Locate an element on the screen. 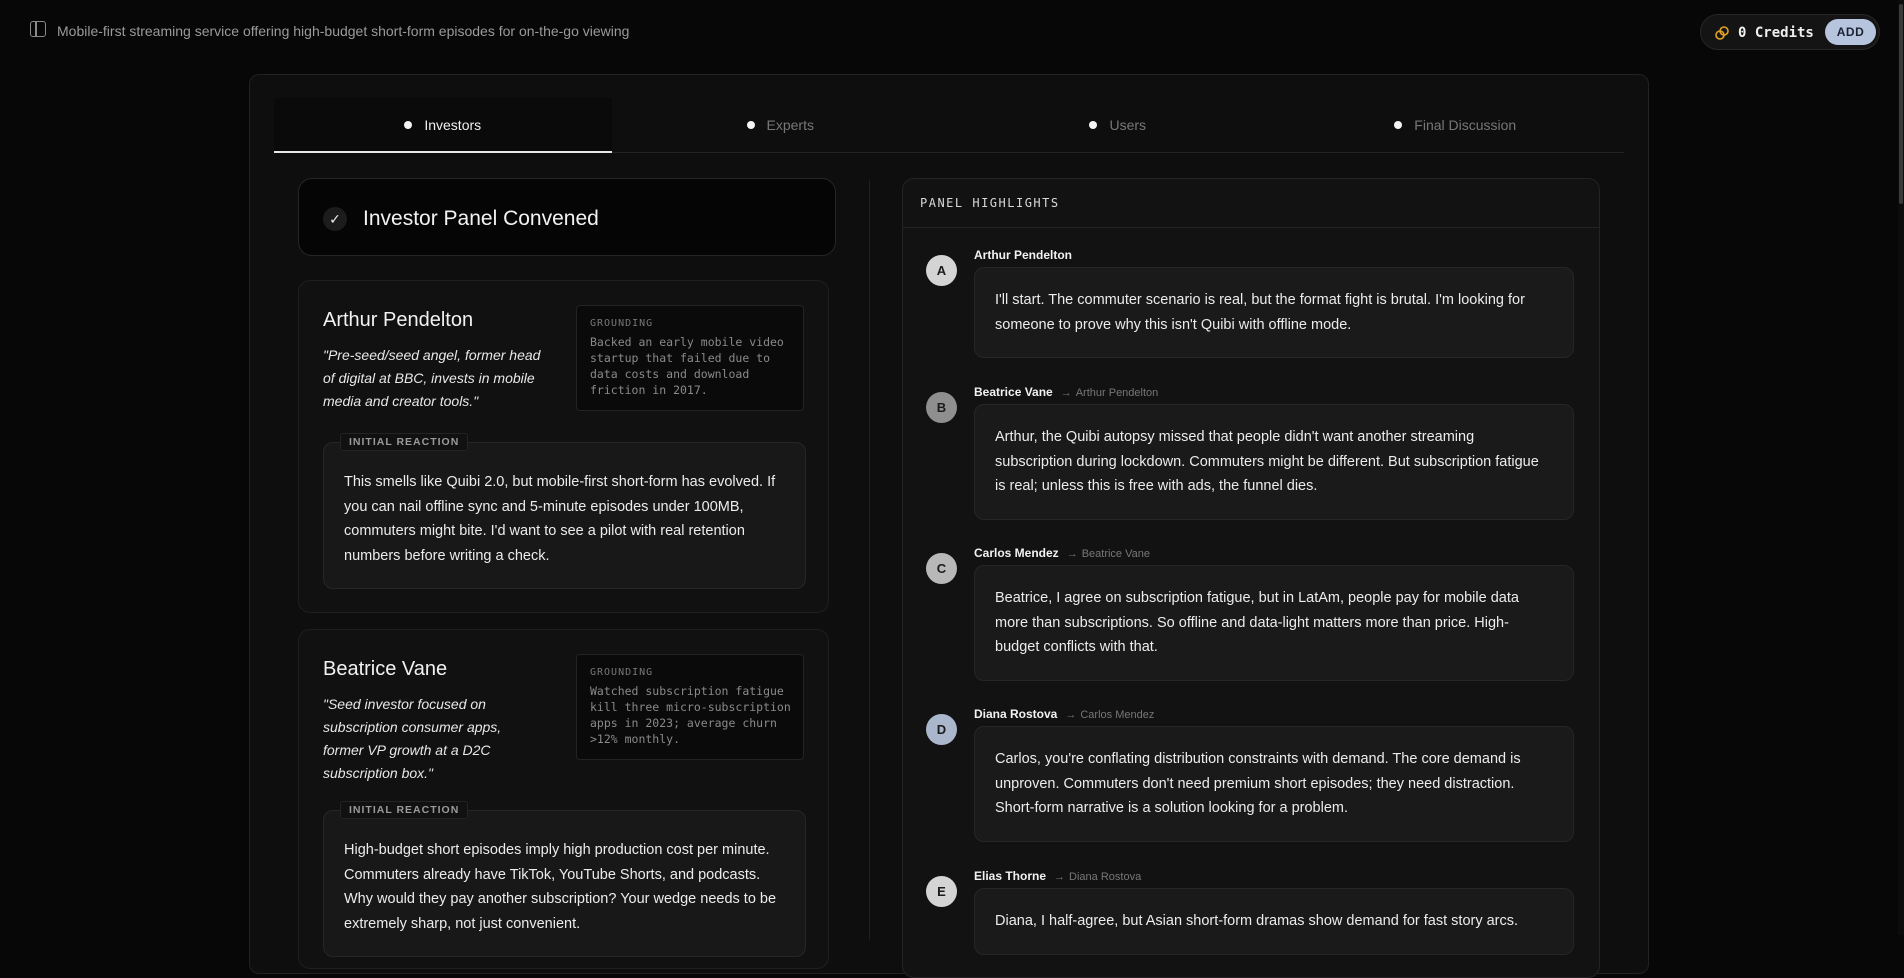  reply-to: → Diana Rostova is located at coordinates (1098, 877).